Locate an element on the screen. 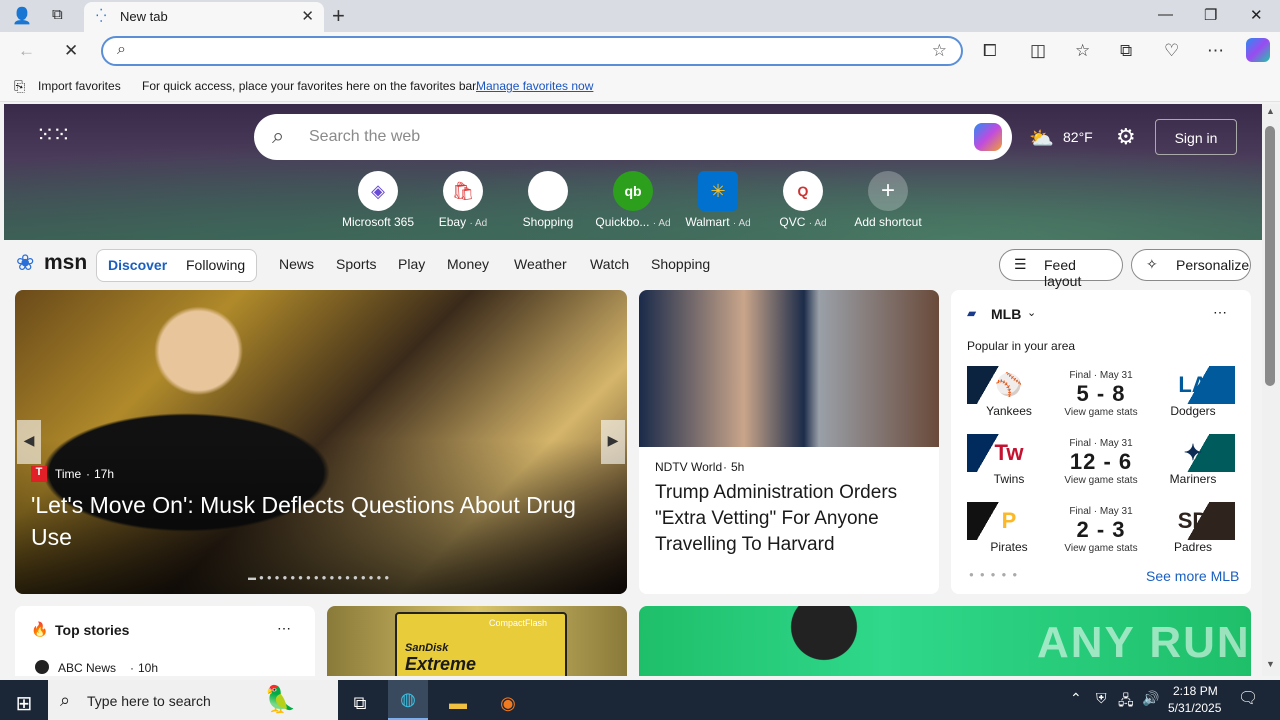 Image resolution: width=1280 pixels, height=720 pixels. minimize-icon: — is located at coordinates (1165, 14).